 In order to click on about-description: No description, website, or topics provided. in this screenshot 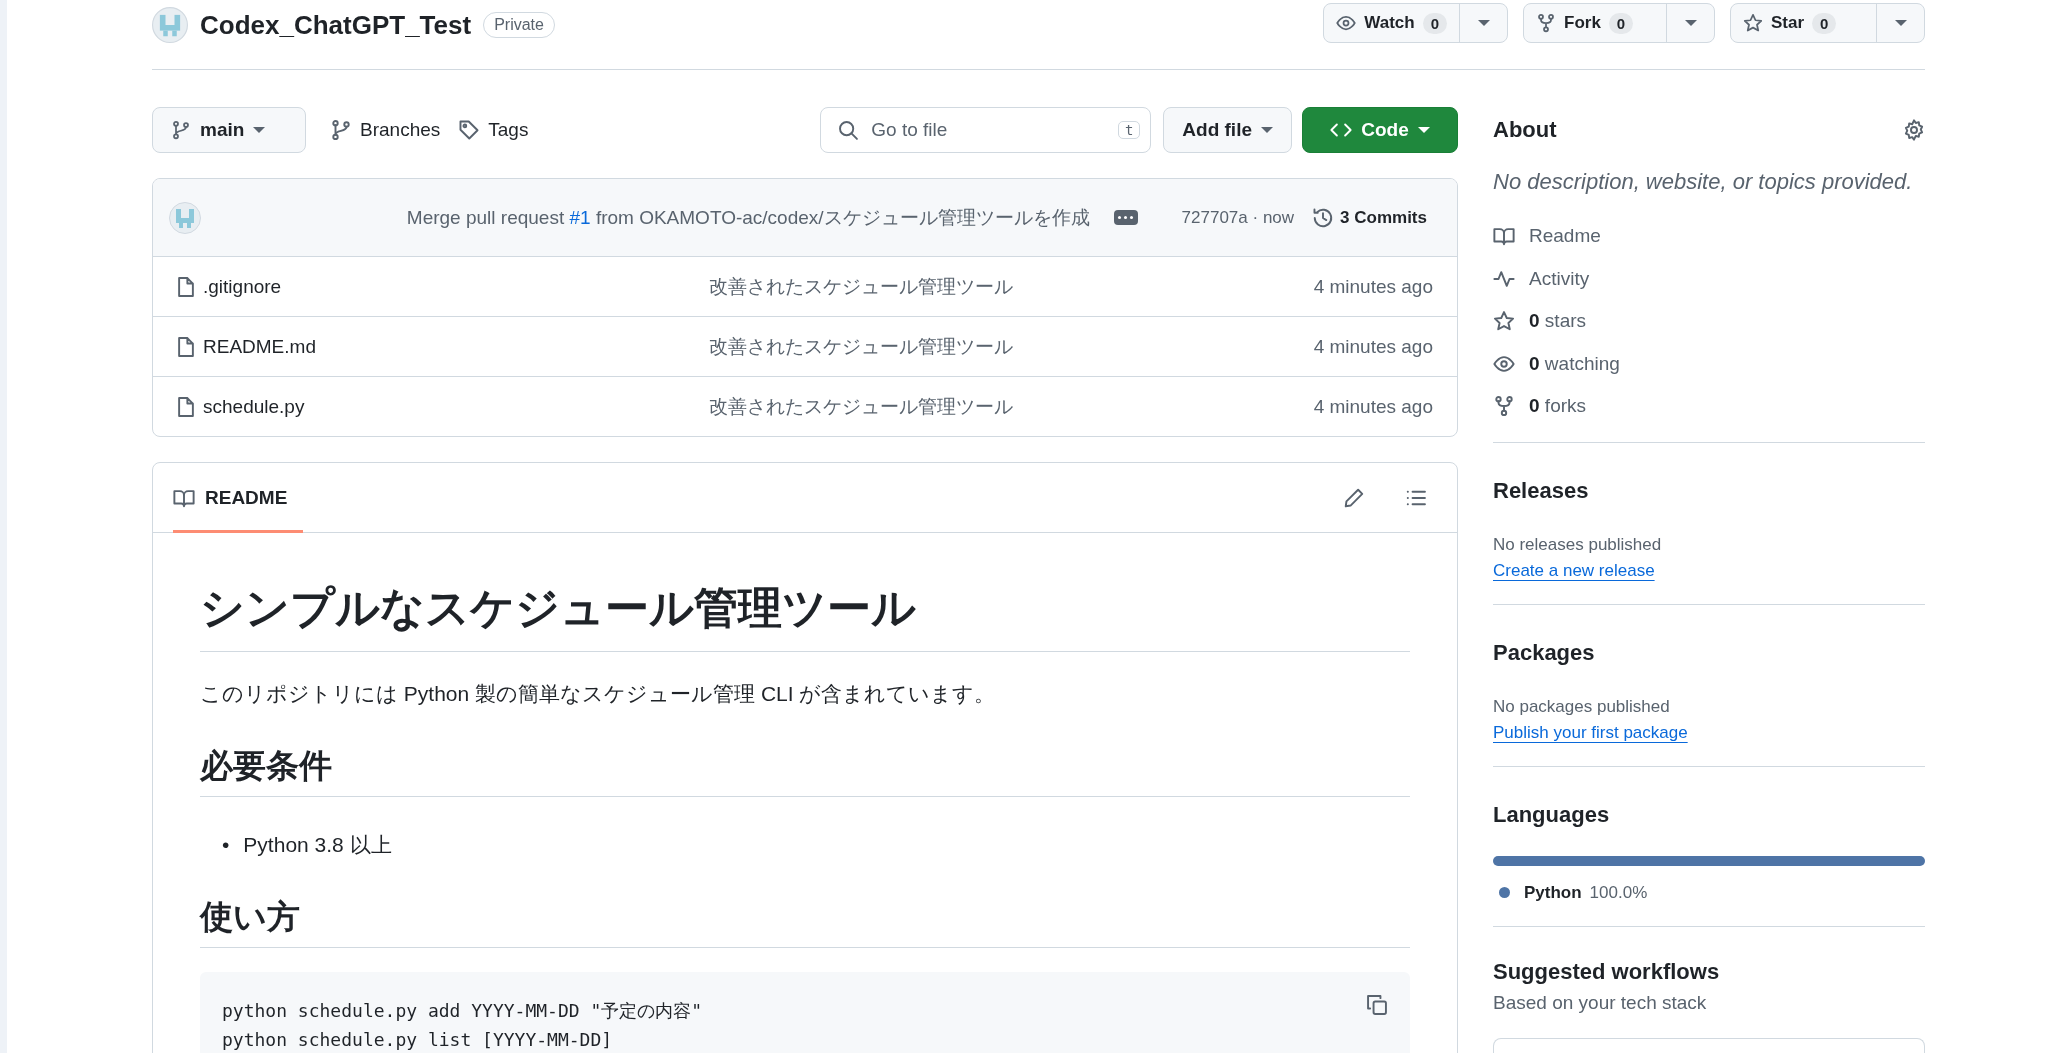, I will do `click(1703, 182)`.